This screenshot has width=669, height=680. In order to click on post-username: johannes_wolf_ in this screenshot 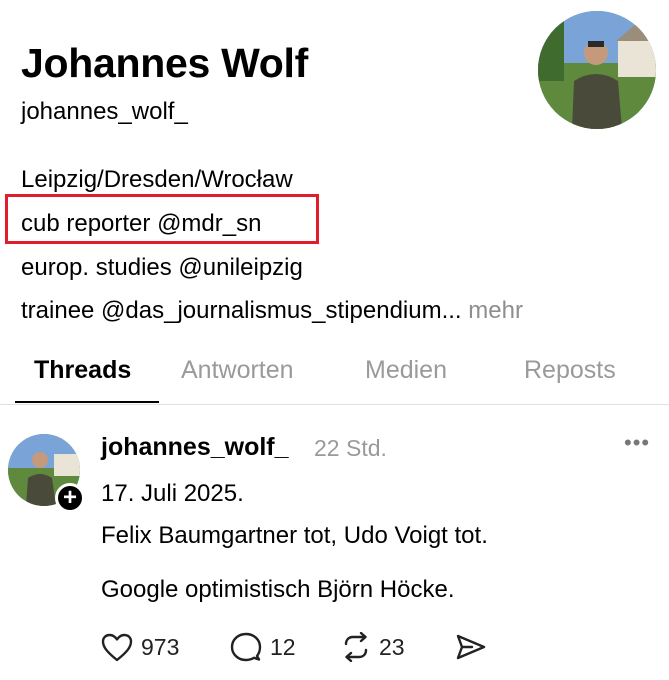, I will do `click(195, 447)`.